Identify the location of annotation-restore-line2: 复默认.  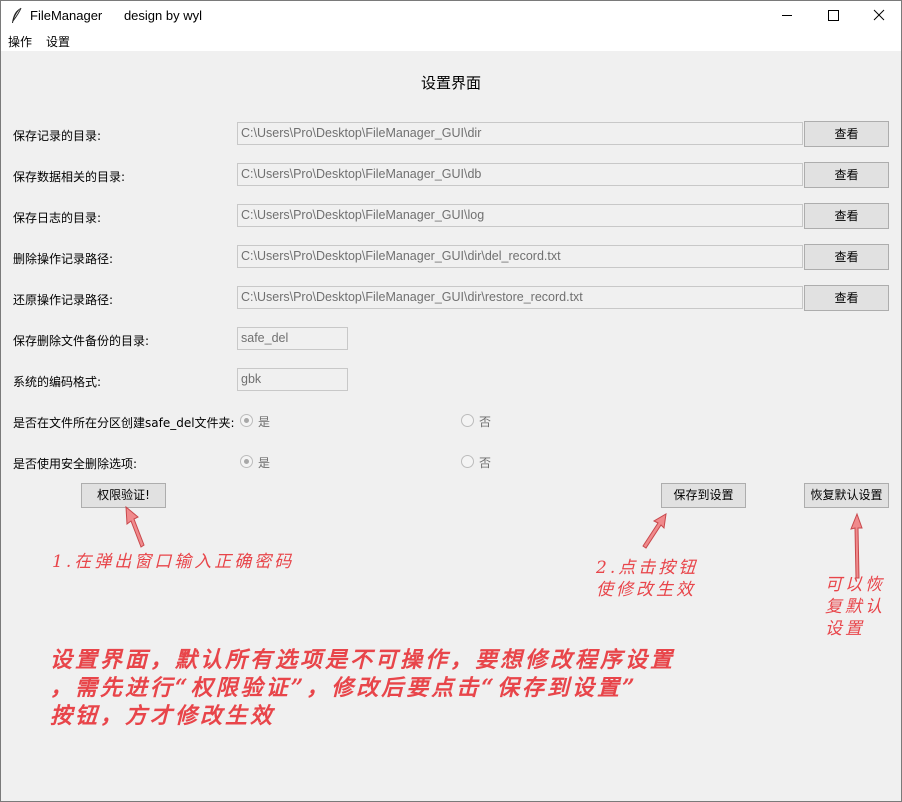
(855, 607).